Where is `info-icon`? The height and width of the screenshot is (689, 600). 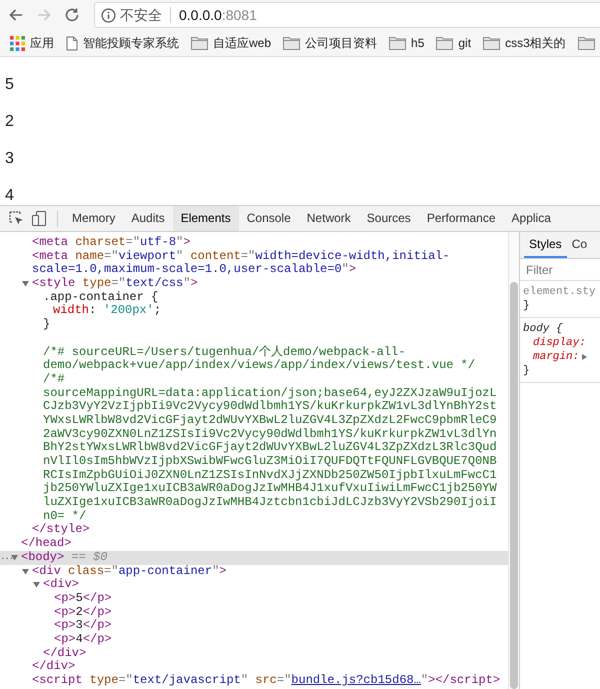
info-icon is located at coordinates (108, 15).